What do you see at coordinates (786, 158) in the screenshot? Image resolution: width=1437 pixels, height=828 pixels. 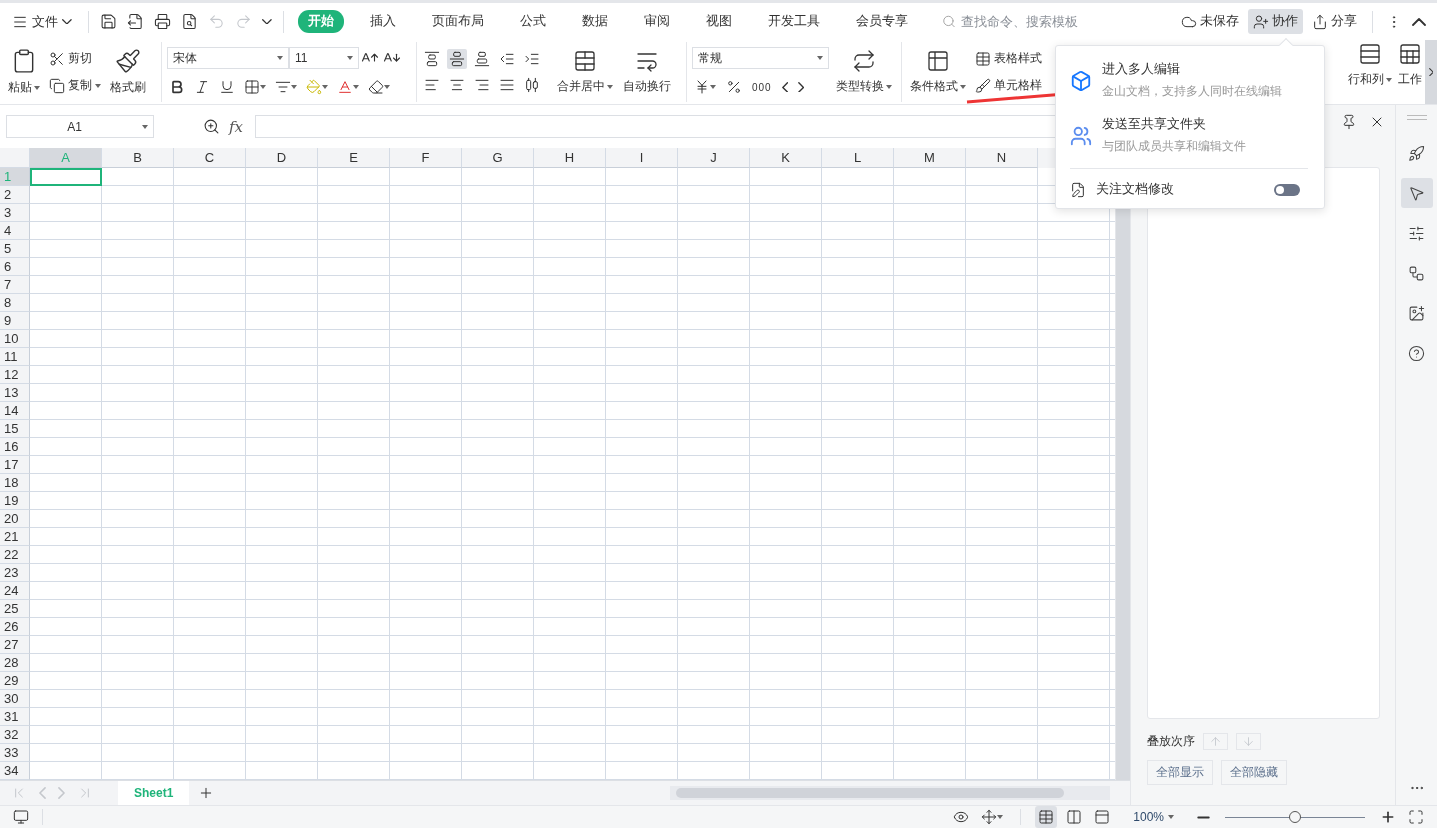 I see `column-header: K` at bounding box center [786, 158].